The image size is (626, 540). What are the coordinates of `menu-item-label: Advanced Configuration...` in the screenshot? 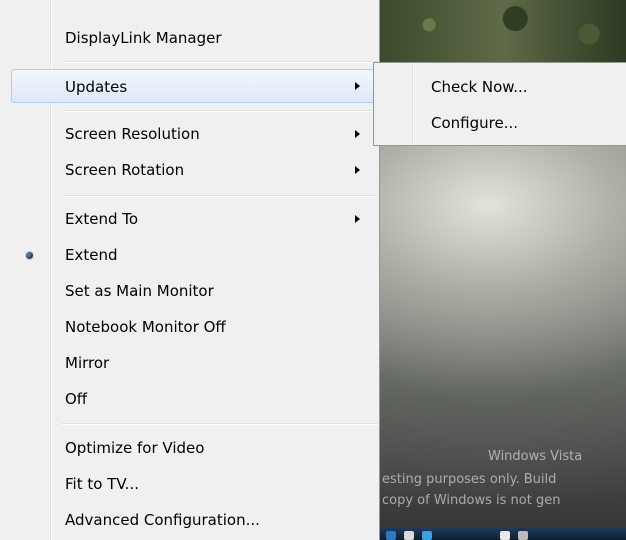 It's located at (162, 520).